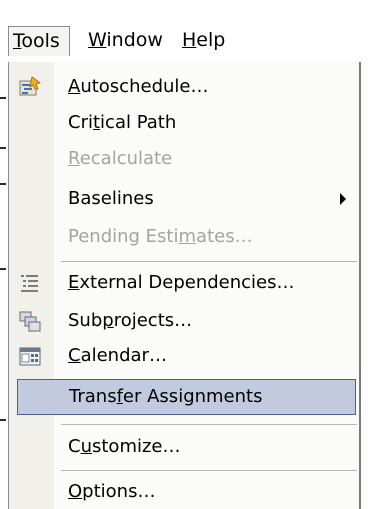  I want to click on menu-item-label: Baselines, so click(111, 198).